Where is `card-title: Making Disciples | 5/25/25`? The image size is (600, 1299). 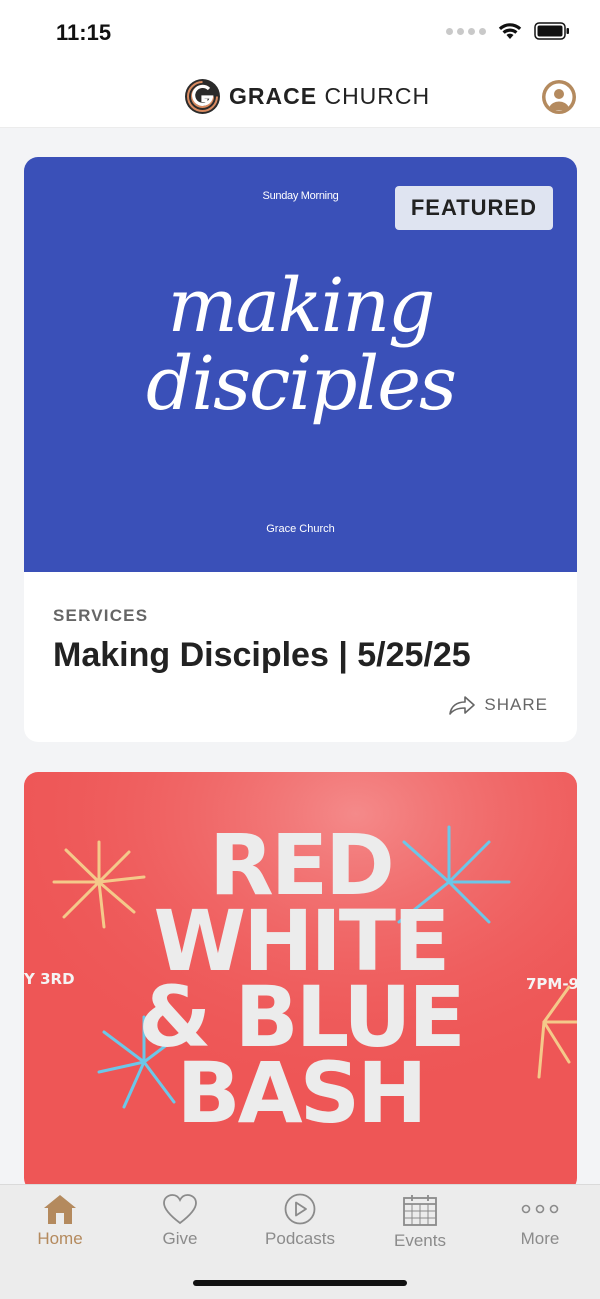
card-title: Making Disciples | 5/25/25 is located at coordinates (300, 655).